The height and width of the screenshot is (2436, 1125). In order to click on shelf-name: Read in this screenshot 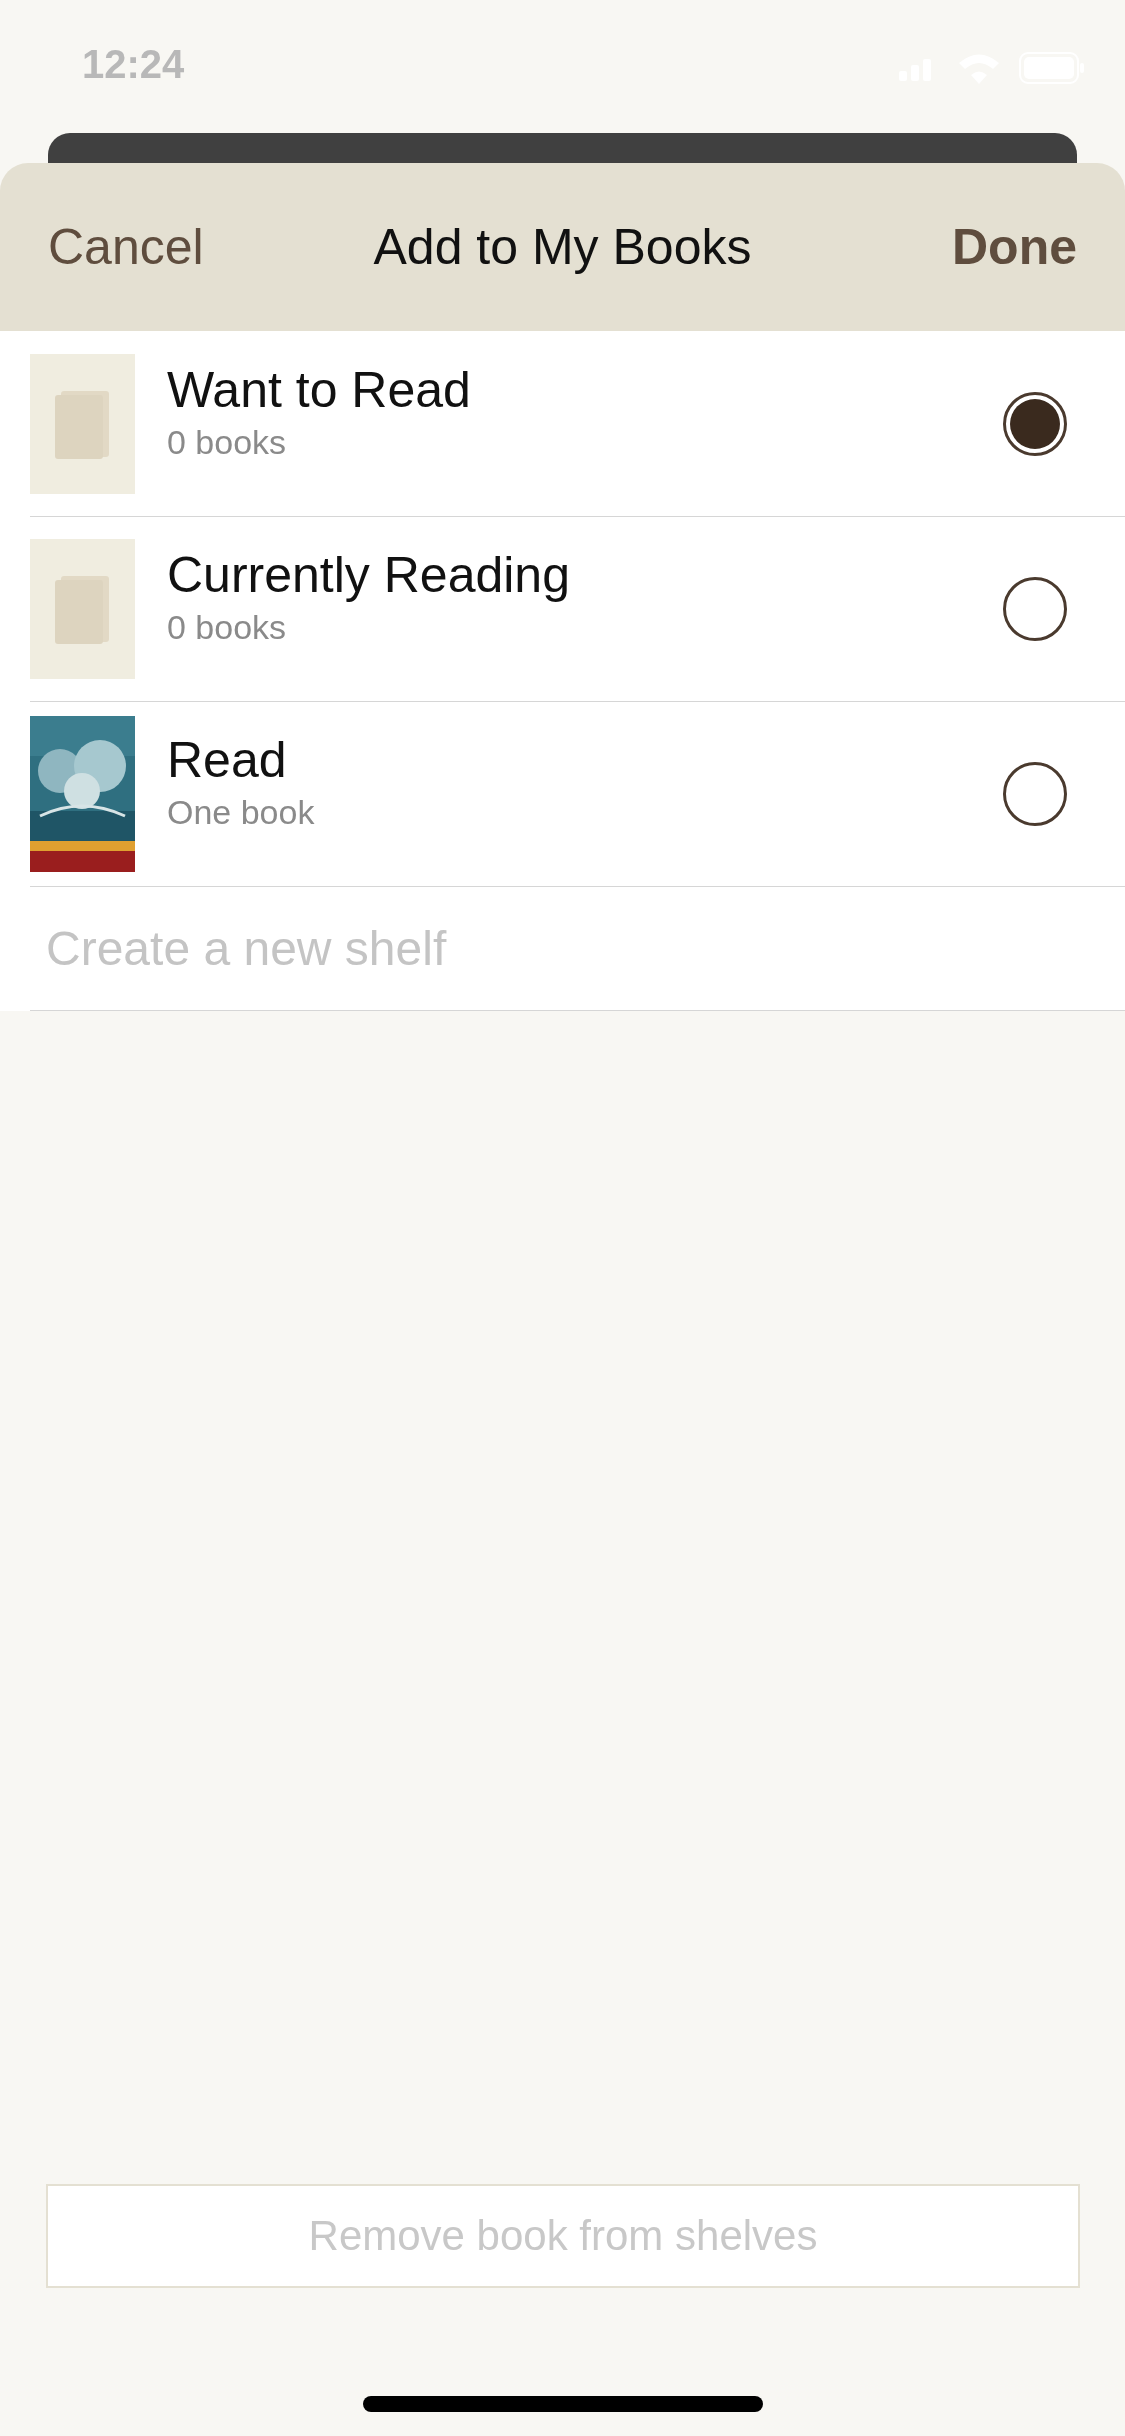, I will do `click(227, 760)`.